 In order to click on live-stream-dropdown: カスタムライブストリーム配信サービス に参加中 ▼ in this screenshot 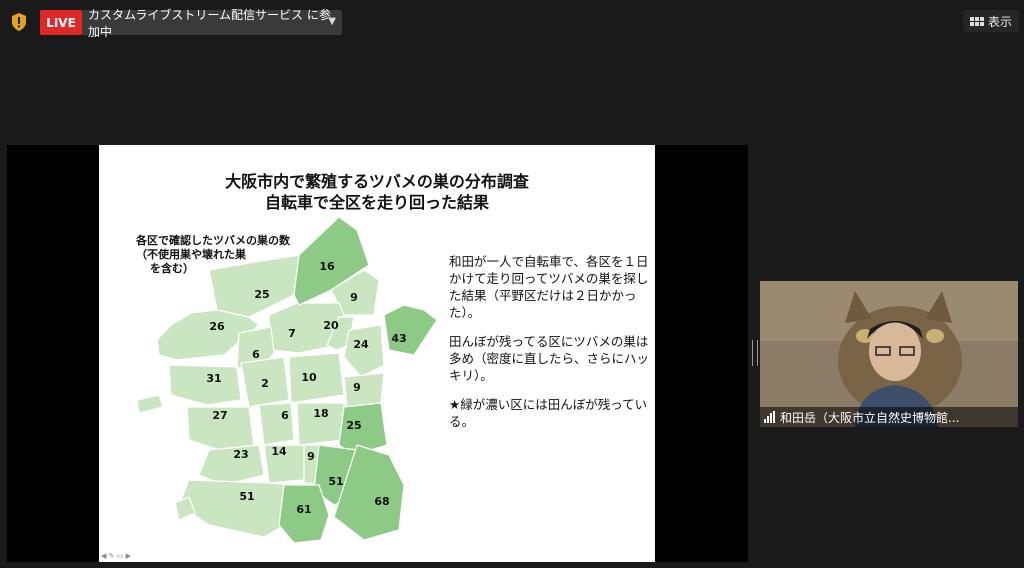, I will do `click(212, 23)`.